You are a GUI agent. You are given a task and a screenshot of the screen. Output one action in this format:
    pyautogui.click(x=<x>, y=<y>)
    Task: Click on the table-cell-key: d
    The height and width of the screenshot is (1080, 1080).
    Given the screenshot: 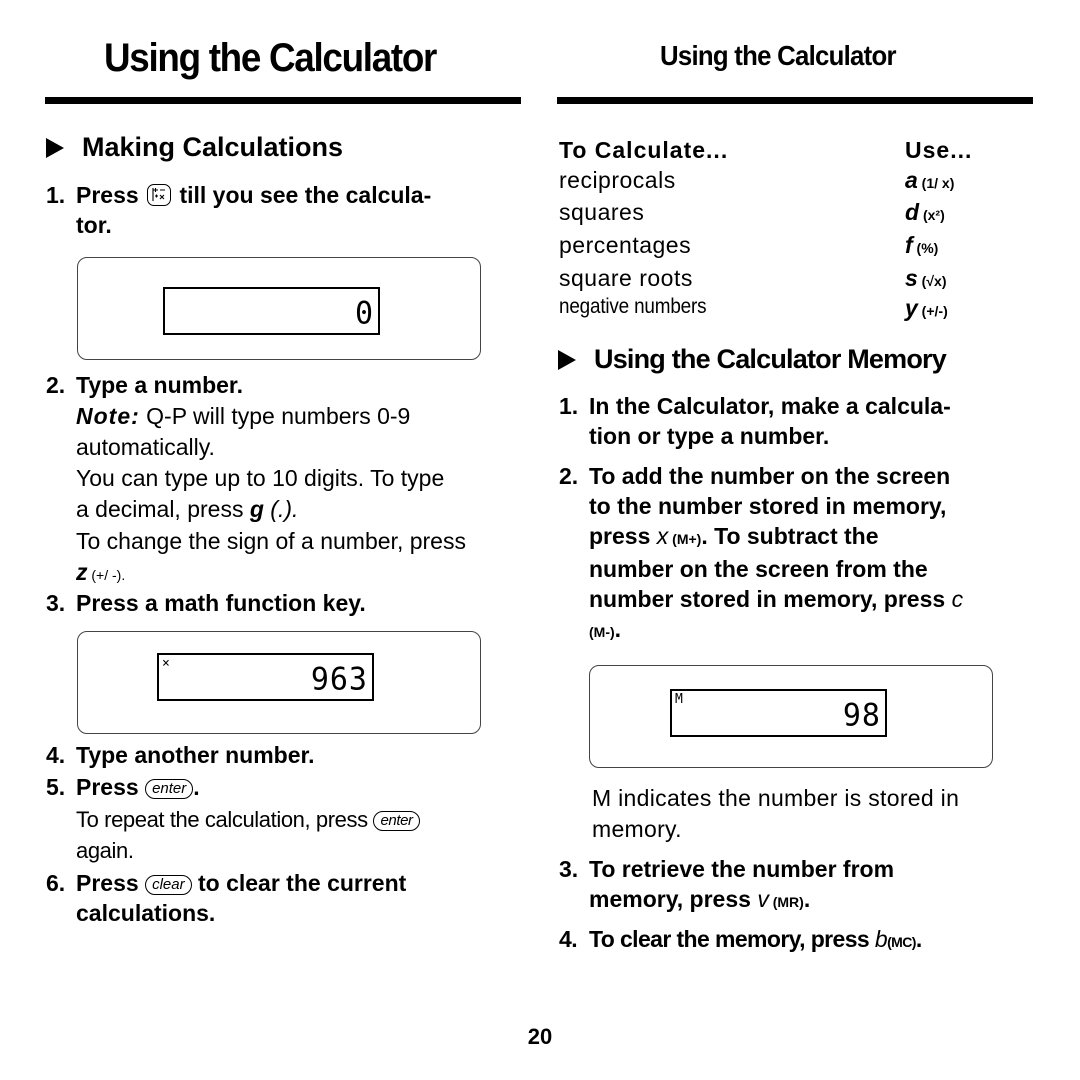 What is the action you would take?
    pyautogui.click(x=912, y=212)
    